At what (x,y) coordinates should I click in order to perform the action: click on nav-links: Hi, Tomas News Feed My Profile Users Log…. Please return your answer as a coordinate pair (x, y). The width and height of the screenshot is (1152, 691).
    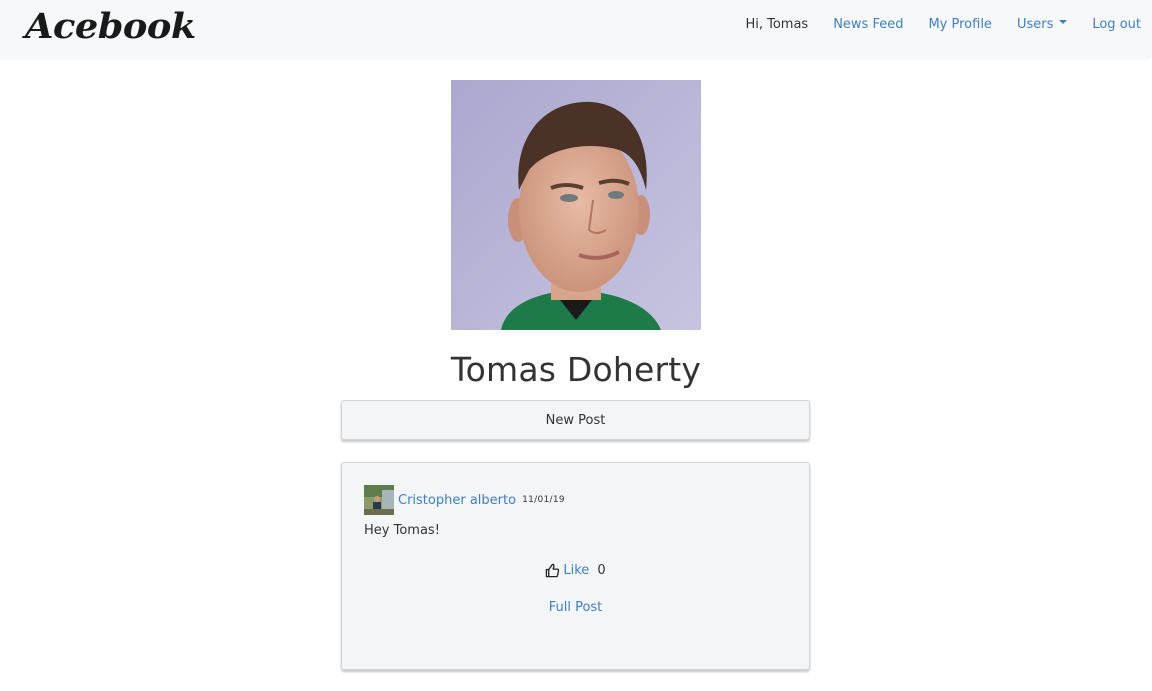
    Looking at the image, I should click on (930, 24).